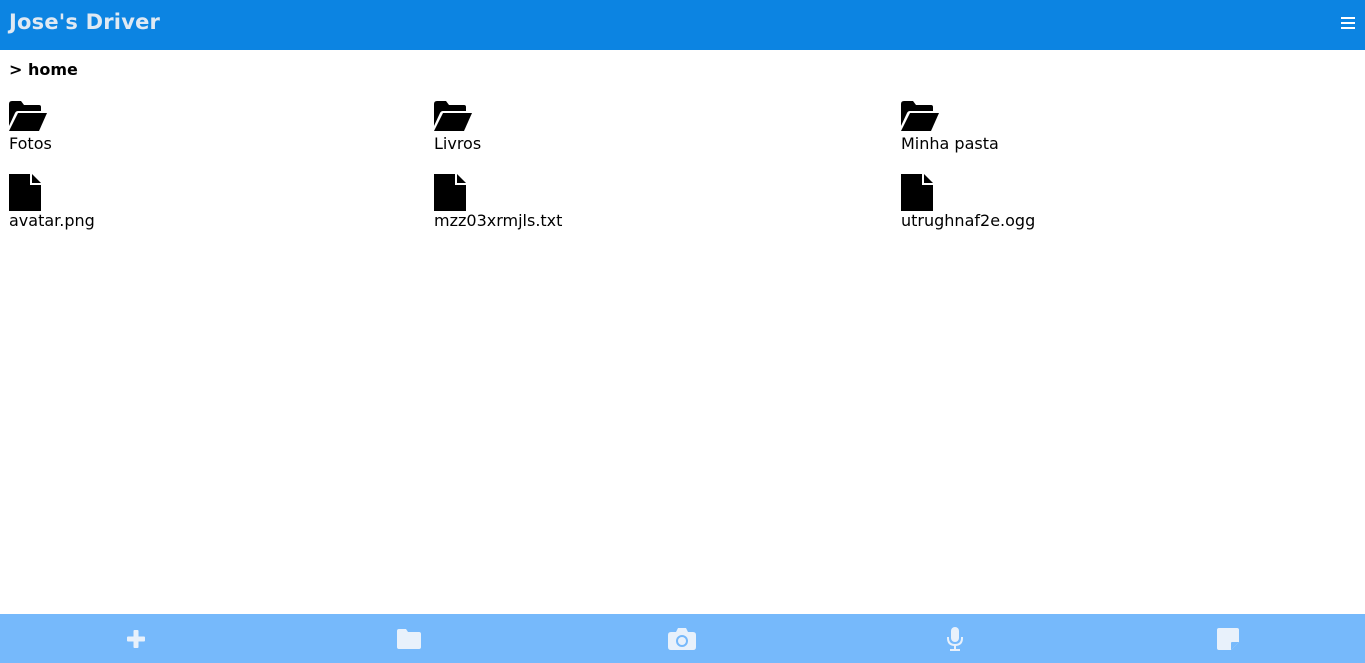  What do you see at coordinates (52, 202) in the screenshot?
I see `file-item: avatar.png` at bounding box center [52, 202].